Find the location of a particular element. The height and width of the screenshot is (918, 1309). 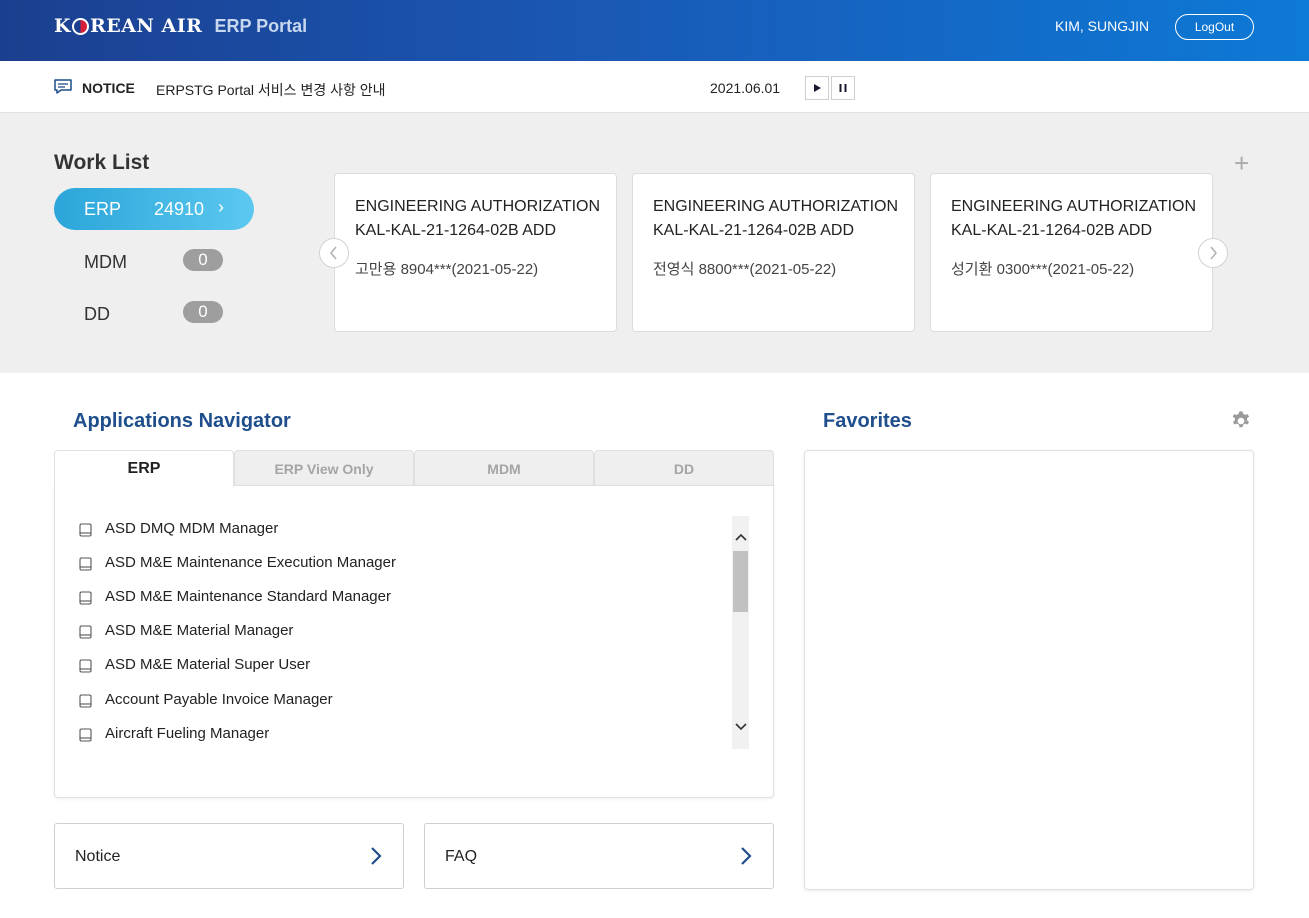

plus-icon: + is located at coordinates (1241, 163).